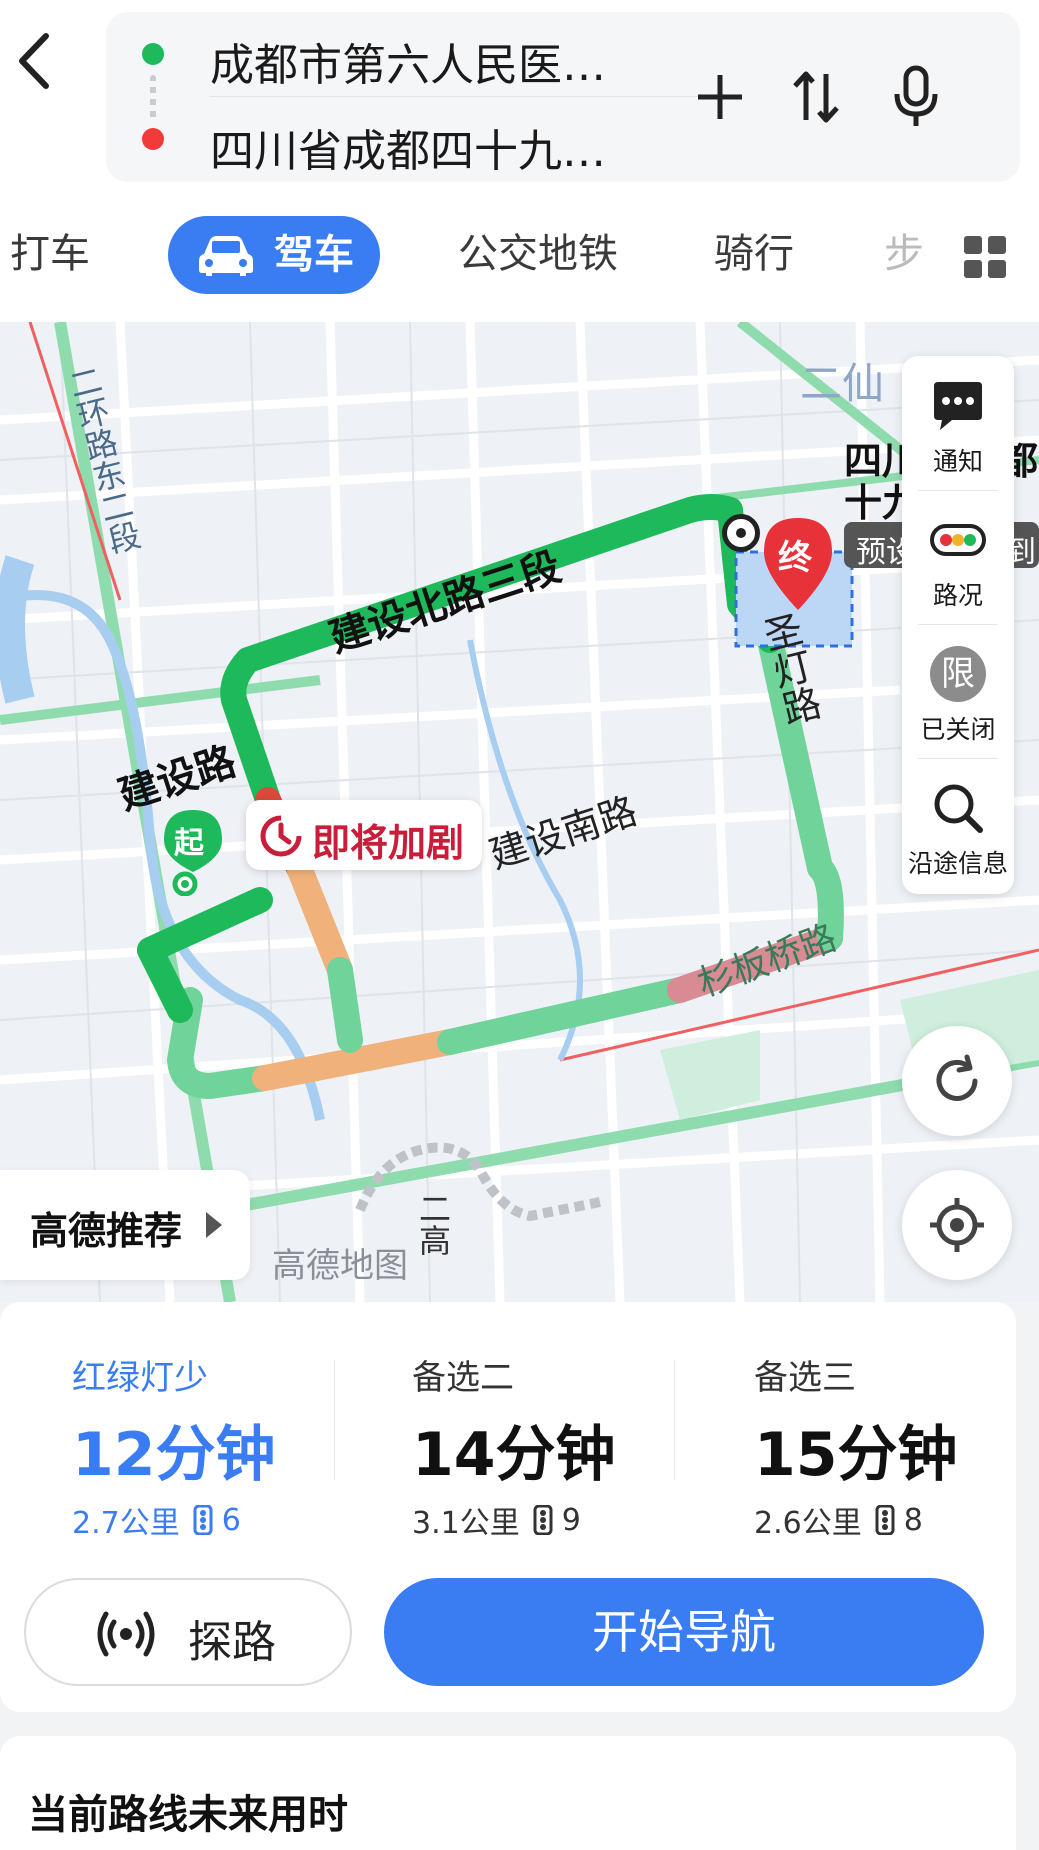 The height and width of the screenshot is (1850, 1039). I want to click on route-time: 14分钟, so click(514, 1455).